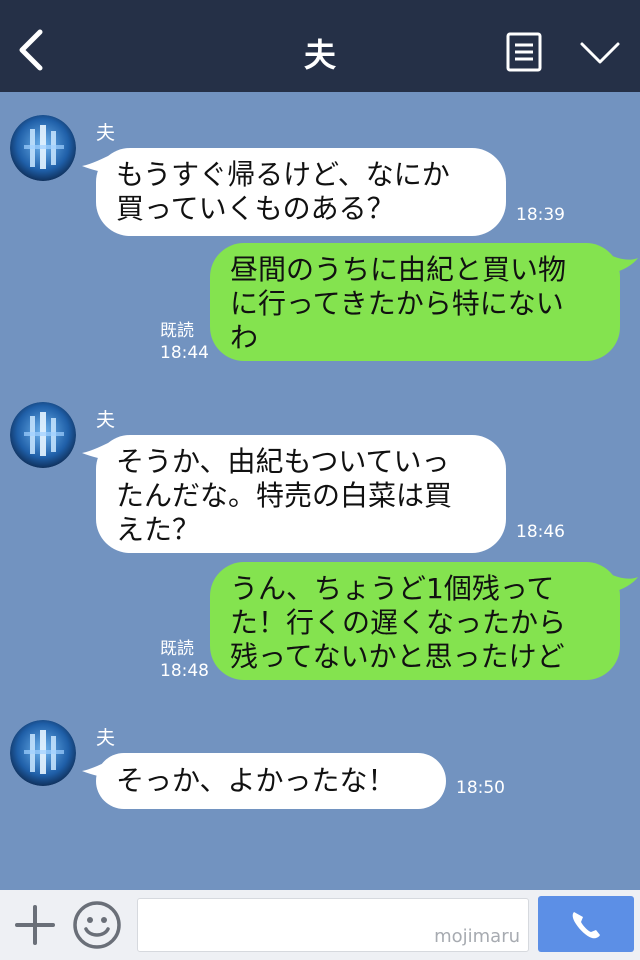 Image resolution: width=640 pixels, height=960 pixels. I want to click on message-time: 18:39, so click(540, 215).